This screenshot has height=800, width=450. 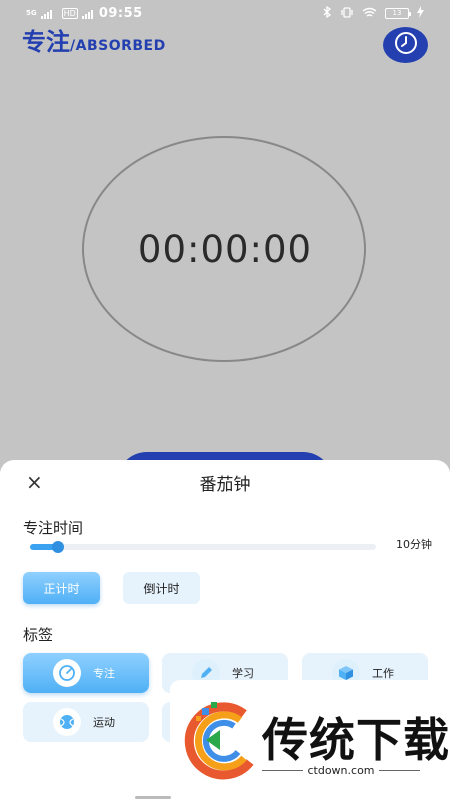 I want to click on watermark-url: ctdown.com, so click(x=341, y=770).